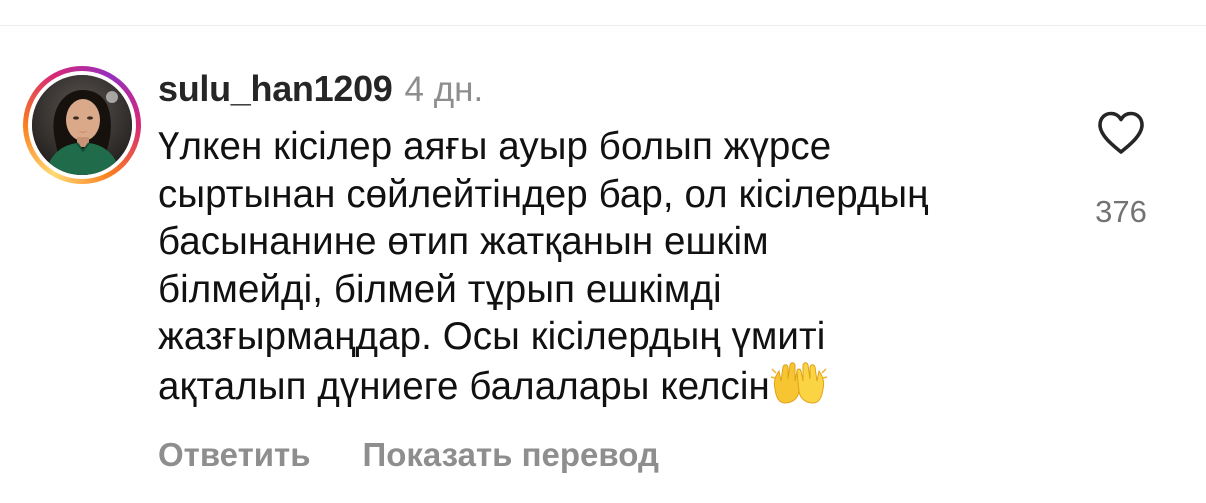 The width and height of the screenshot is (1206, 503). What do you see at coordinates (543, 194) in the screenshot?
I see `comment-line: сыртынан сөйлейтіндер бар, ол кісілердың` at bounding box center [543, 194].